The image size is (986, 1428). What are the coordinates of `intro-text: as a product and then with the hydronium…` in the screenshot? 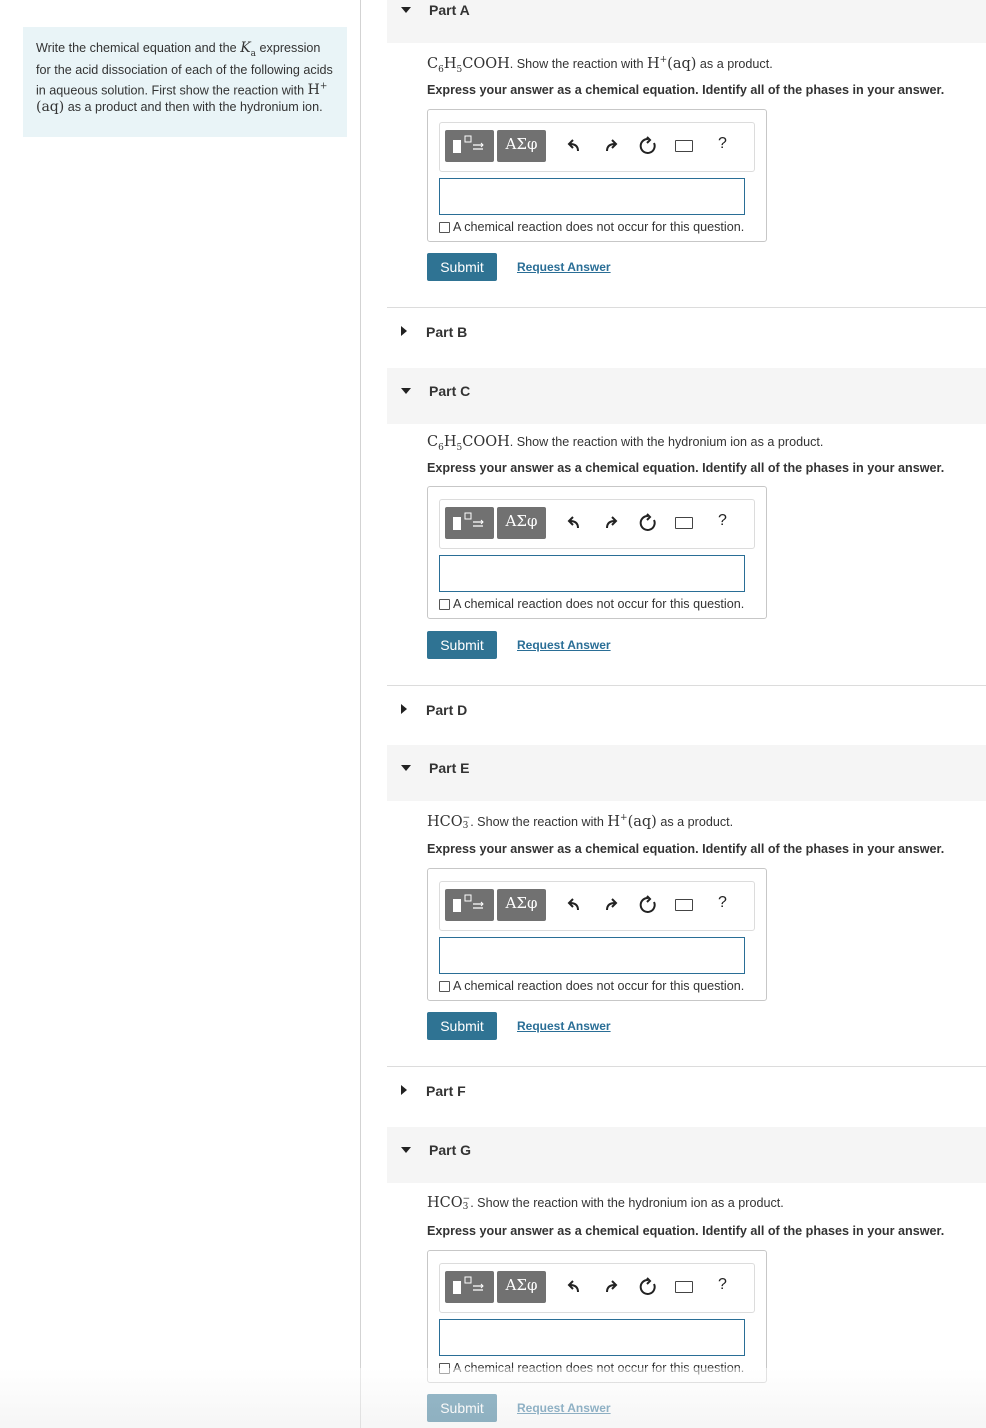 It's located at (193, 106).